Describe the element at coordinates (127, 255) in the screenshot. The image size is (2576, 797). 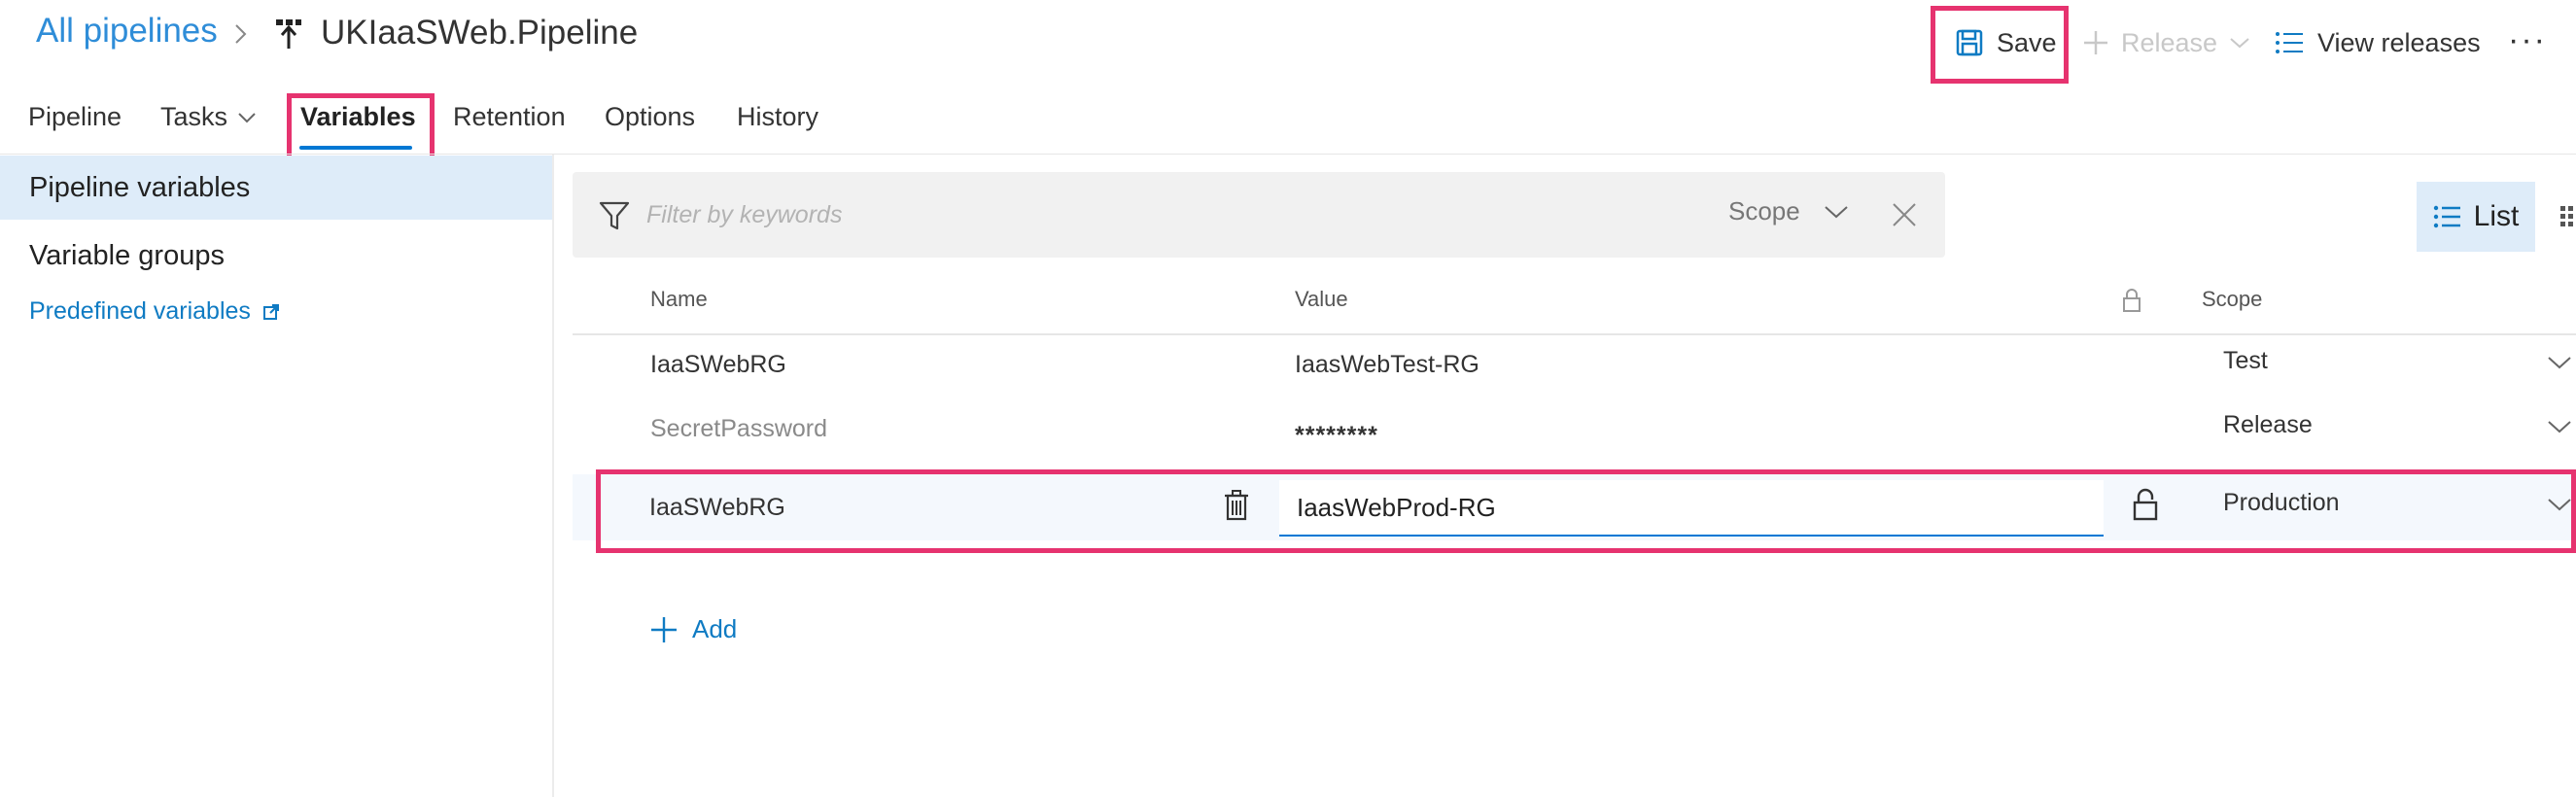
I see `sidebar-item-label: Variable groups` at that location.